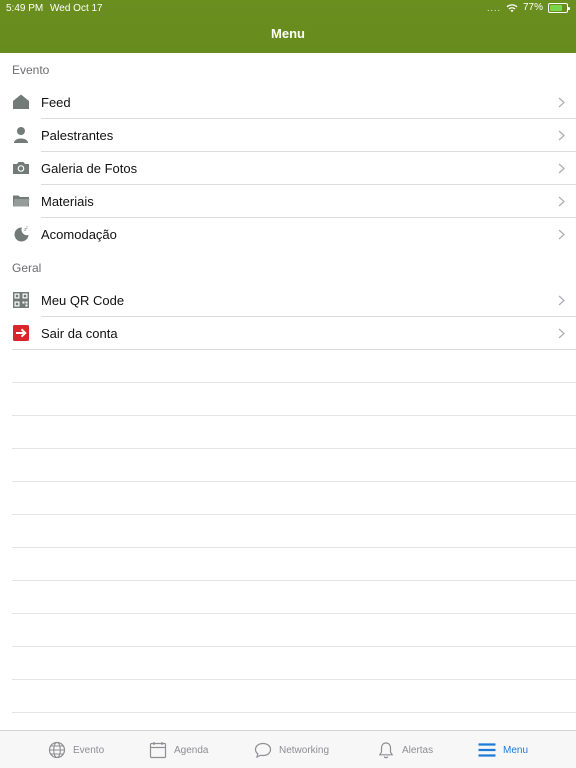 This screenshot has height=768, width=576. I want to click on tab-label: Networking, so click(304, 750).